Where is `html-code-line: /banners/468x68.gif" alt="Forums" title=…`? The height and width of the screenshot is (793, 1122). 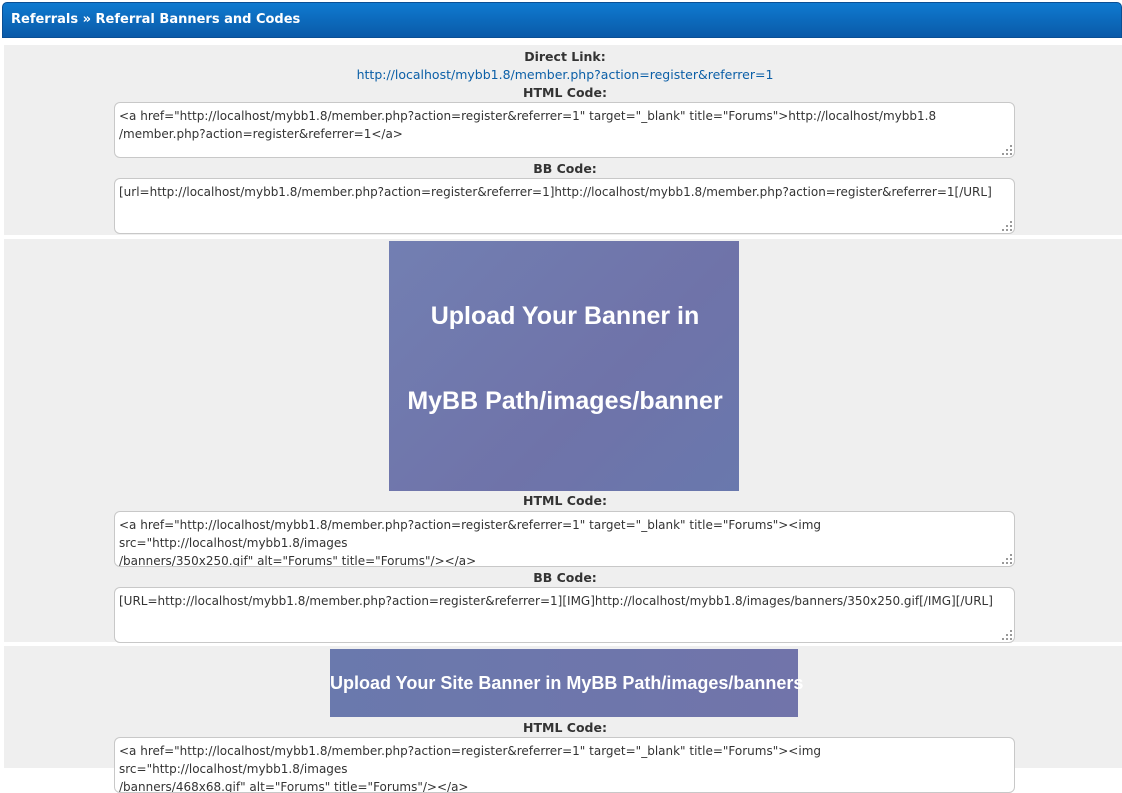 html-code-line: /banners/468x68.gif" alt="Forums" title=… is located at coordinates (294, 786).